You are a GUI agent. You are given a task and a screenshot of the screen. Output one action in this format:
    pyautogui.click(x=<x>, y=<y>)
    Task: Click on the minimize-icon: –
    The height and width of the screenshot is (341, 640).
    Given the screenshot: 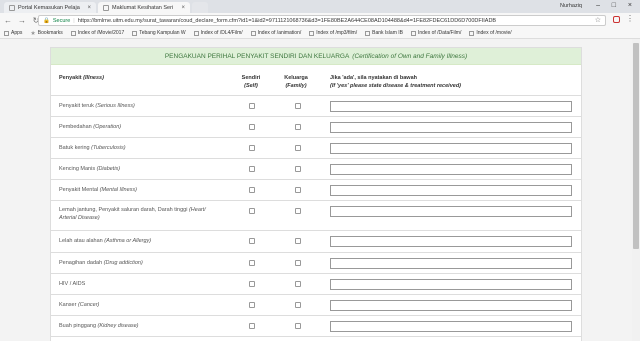 What is the action you would take?
    pyautogui.click(x=598, y=5)
    